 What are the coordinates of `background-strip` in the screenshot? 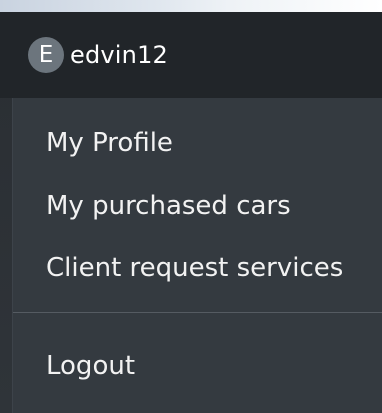 It's located at (191, 6).